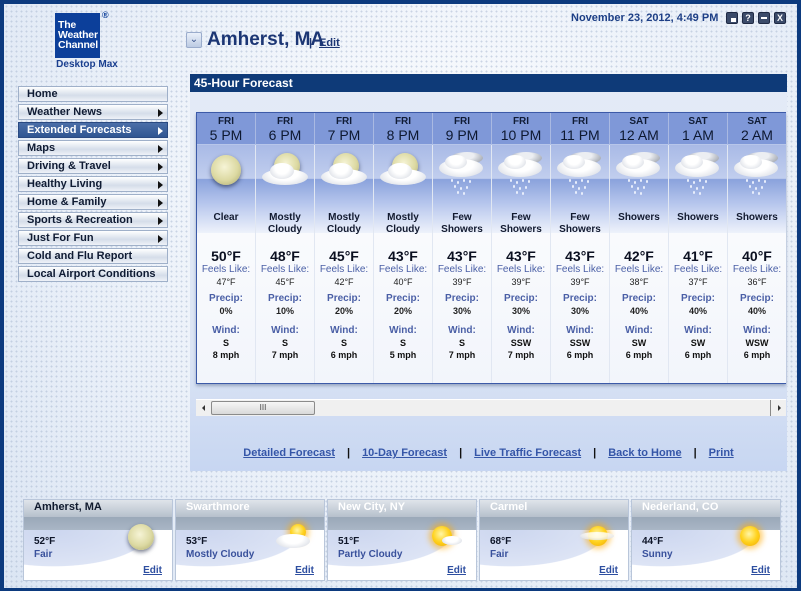  I want to click on temperature: 45°F, so click(344, 256).